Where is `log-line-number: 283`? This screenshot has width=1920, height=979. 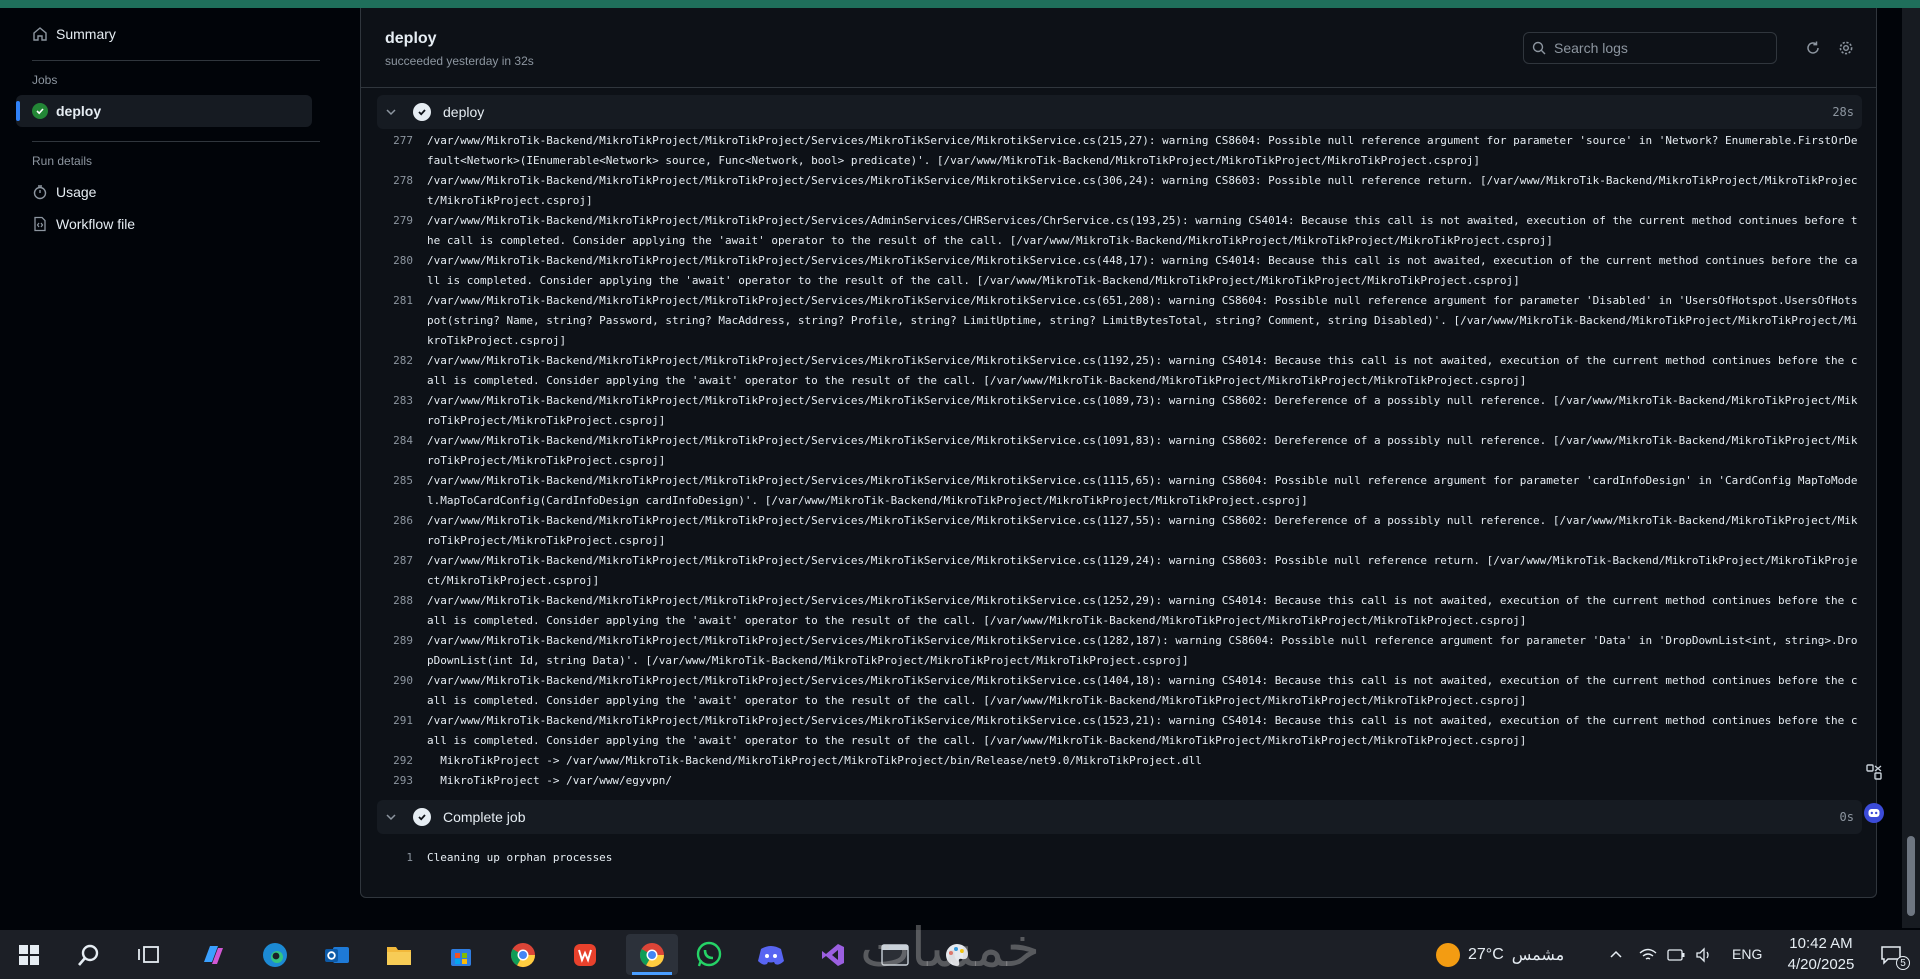
log-line-number: 283 is located at coordinates (402, 411).